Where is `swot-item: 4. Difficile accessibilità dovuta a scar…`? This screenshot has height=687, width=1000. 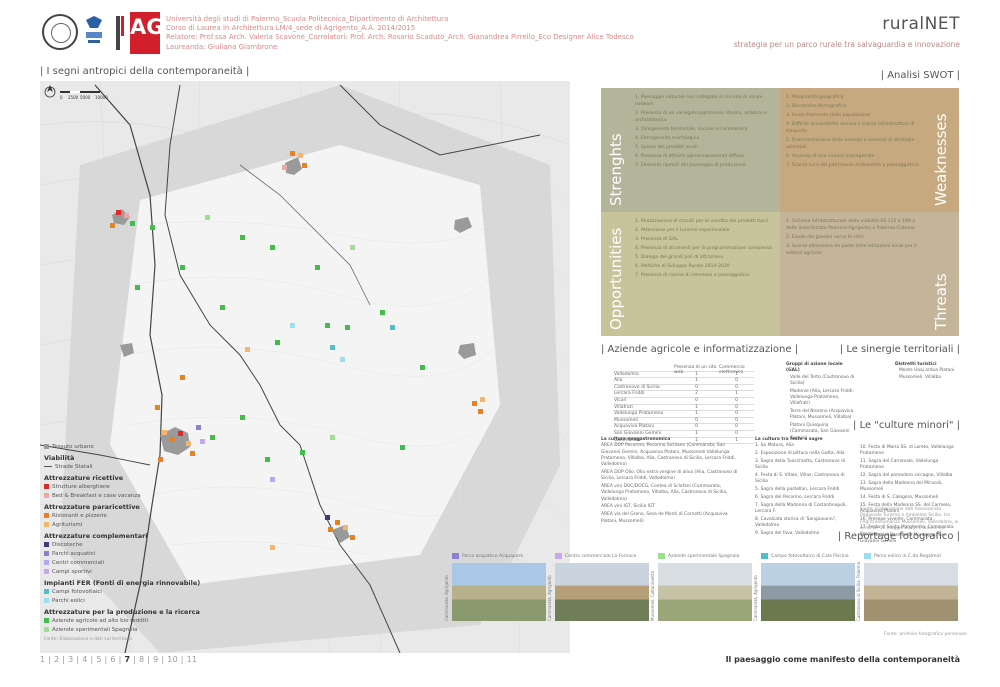 swot-item: 4. Difficile accessibilità dovuta a scar… is located at coordinates (850, 128).